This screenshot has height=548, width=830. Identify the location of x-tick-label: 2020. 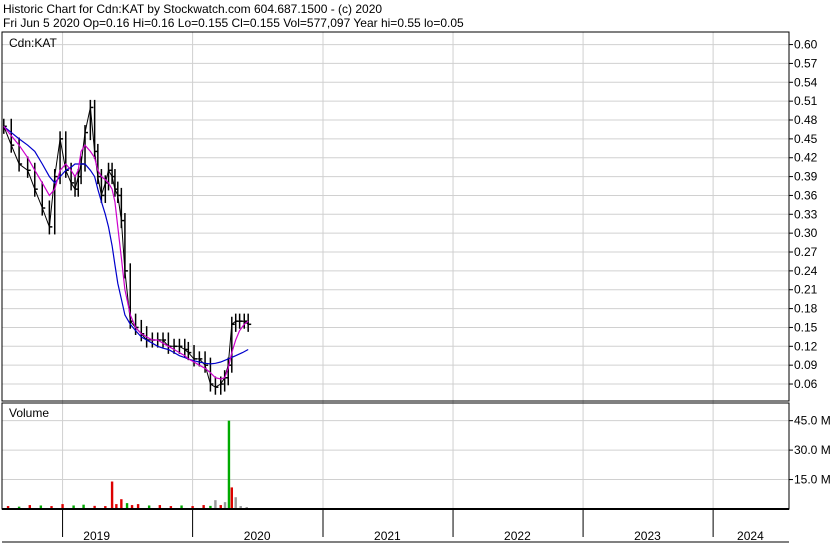
(257, 536).